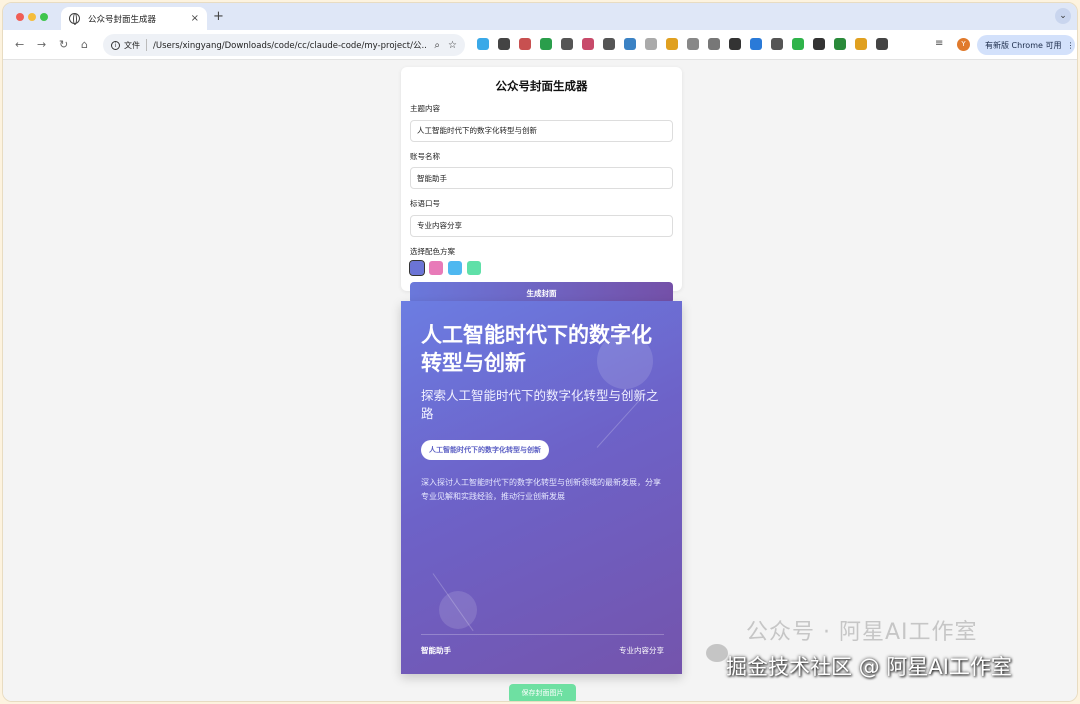 The height and width of the screenshot is (704, 1080). Describe the element at coordinates (1063, 16) in the screenshot. I see `tab-search-icon: ⌄` at that location.